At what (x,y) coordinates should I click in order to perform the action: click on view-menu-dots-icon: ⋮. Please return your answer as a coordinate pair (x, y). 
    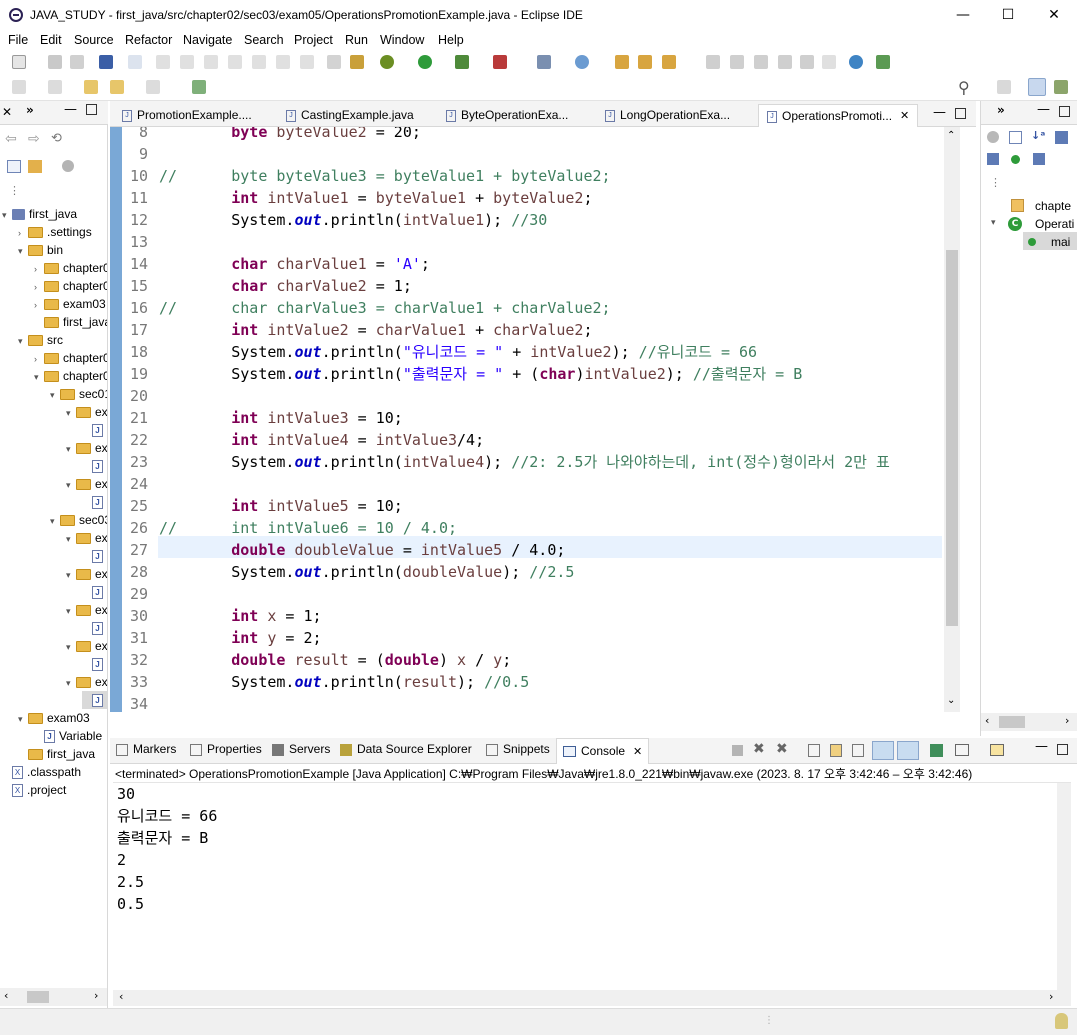
    Looking at the image, I should click on (995, 182).